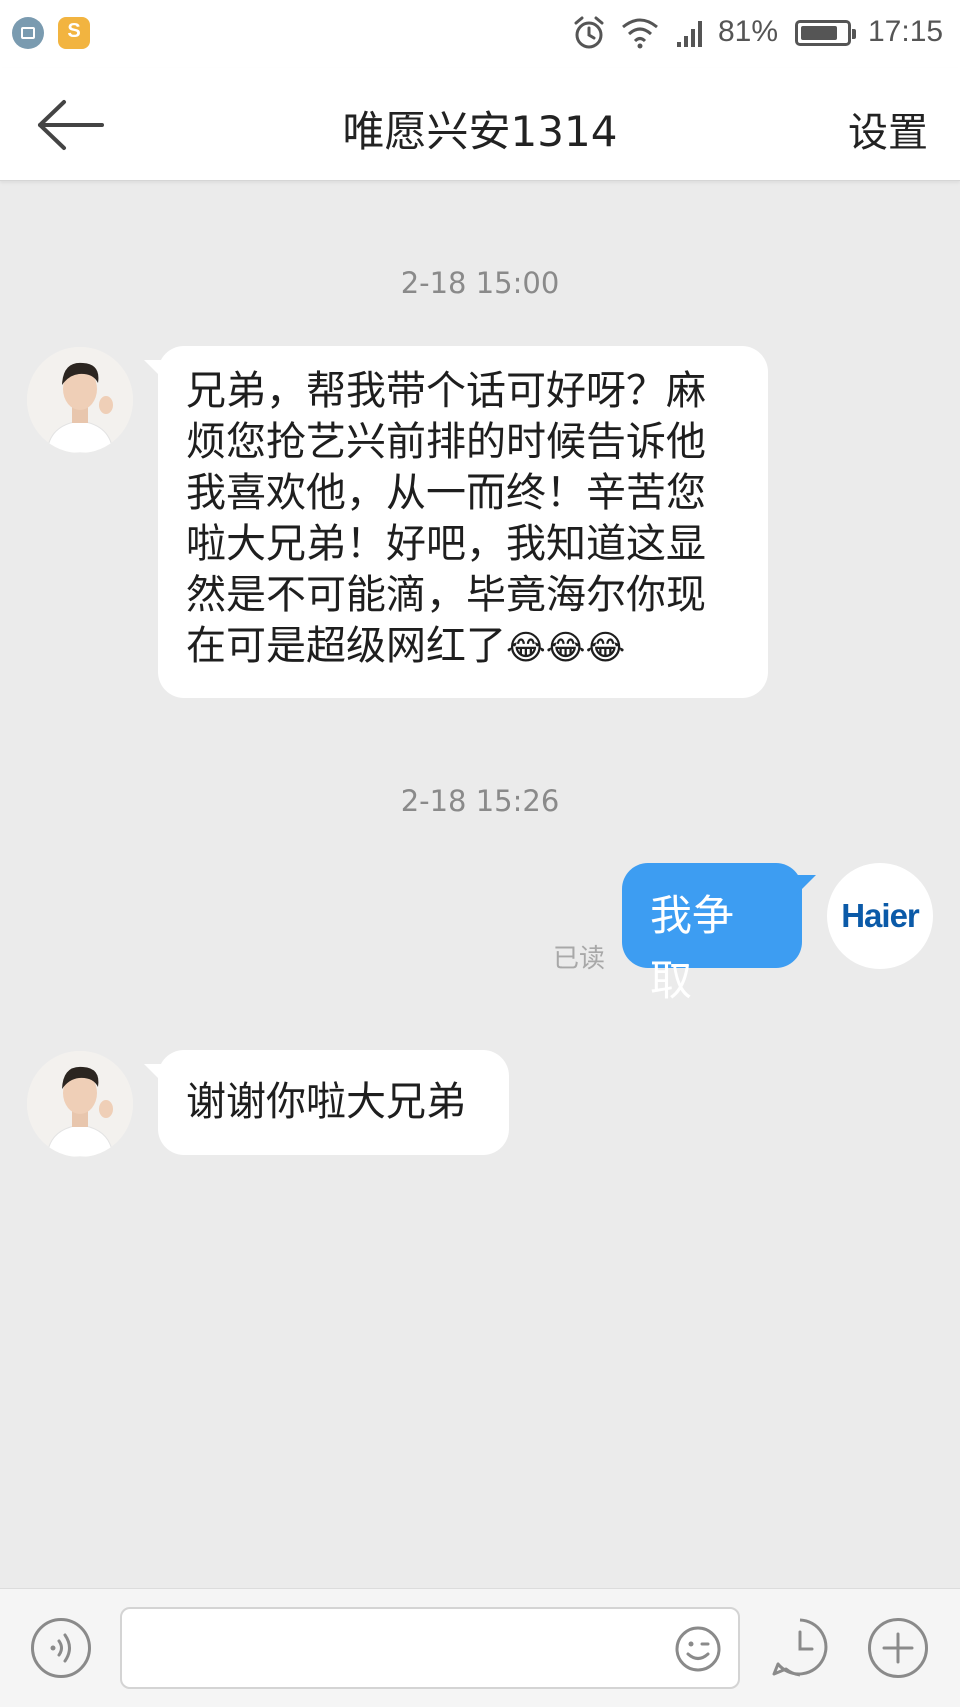 The width and height of the screenshot is (960, 1707). What do you see at coordinates (589, 32) in the screenshot?
I see `alarm-icon` at bounding box center [589, 32].